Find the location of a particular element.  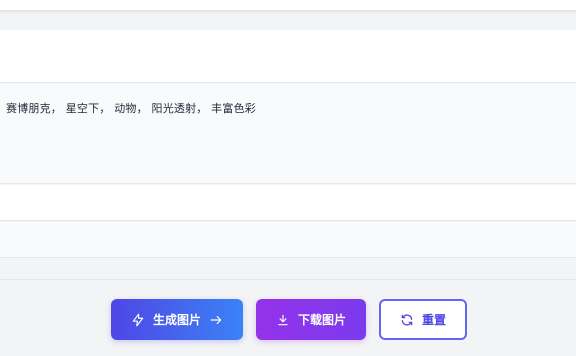

prompt-text: 赛博朋克， 星空下， 动物， 阳光透射， 丰富色彩 is located at coordinates (131, 108).